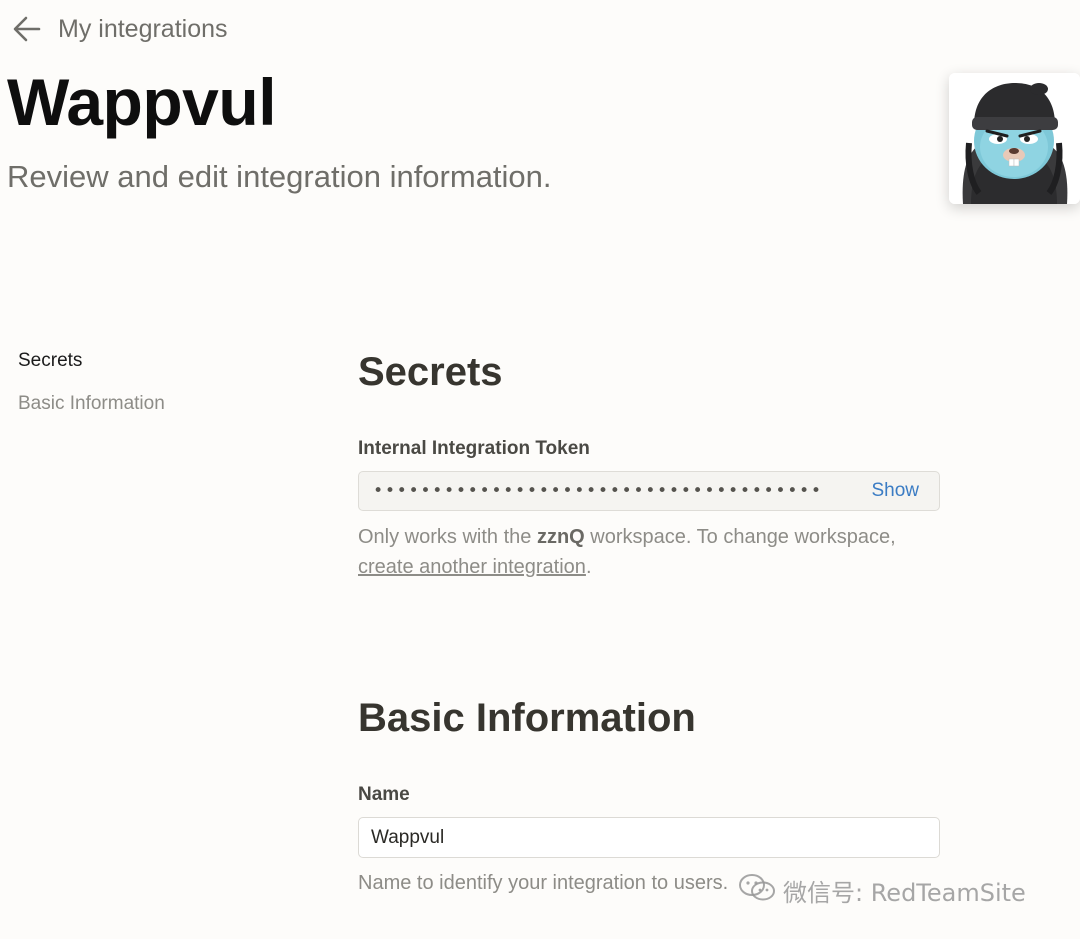  What do you see at coordinates (148, 404) in the screenshot?
I see `nav-item-basic-information: Basic Information` at bounding box center [148, 404].